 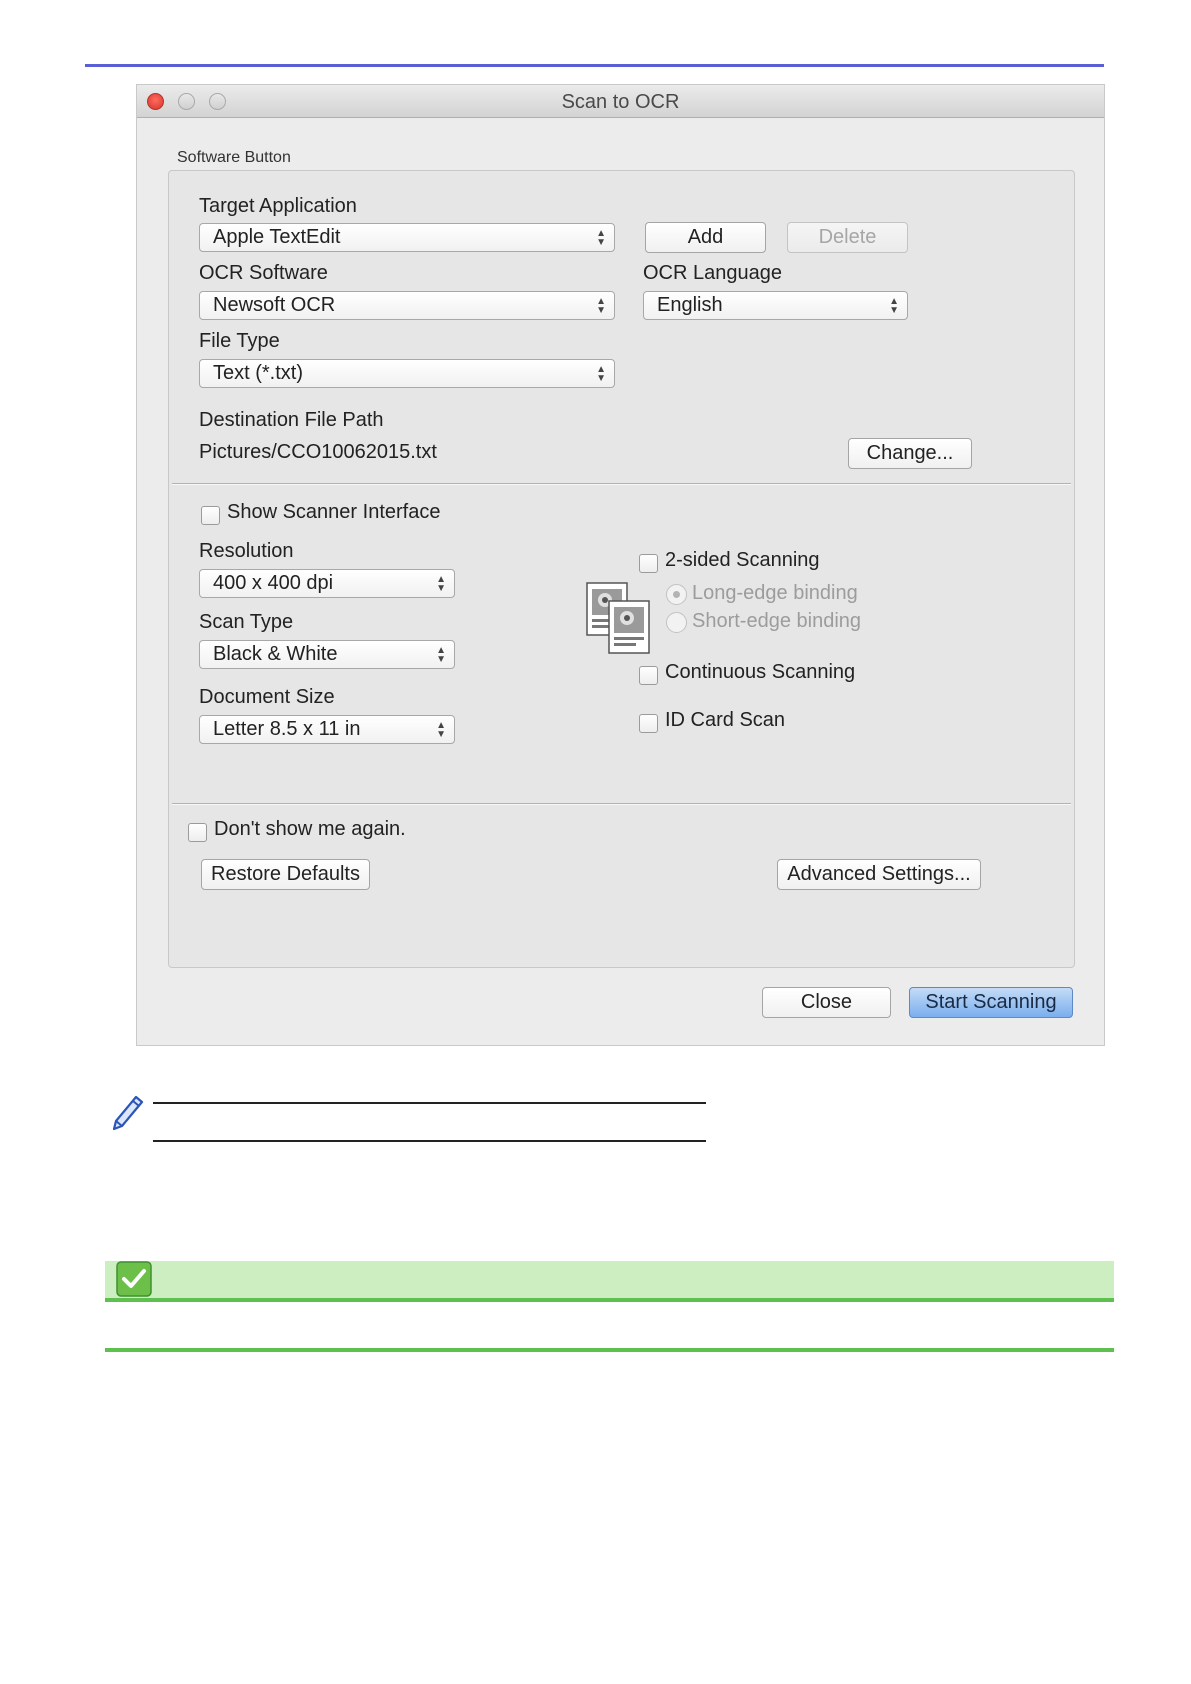 I want to click on document-size-value: Letter 8.5 x 11 in, so click(x=287, y=729).